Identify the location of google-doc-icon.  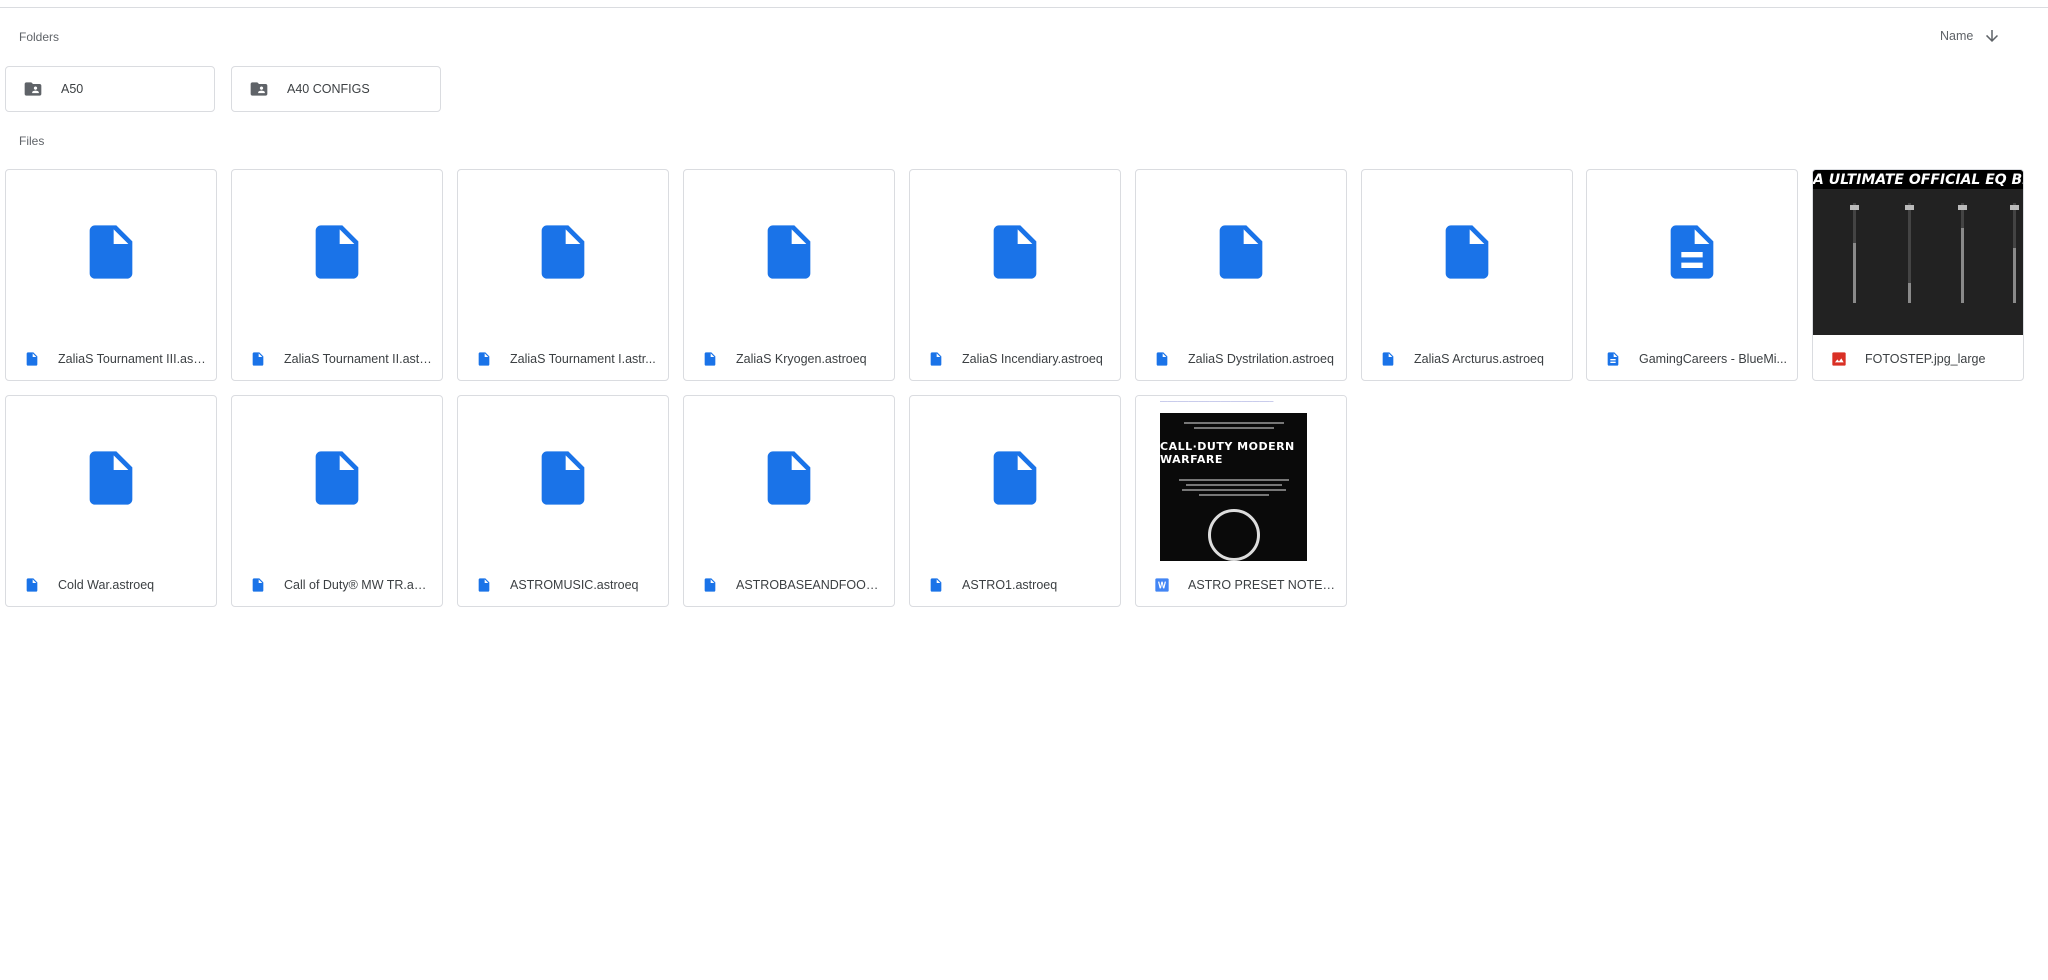
(1692, 252).